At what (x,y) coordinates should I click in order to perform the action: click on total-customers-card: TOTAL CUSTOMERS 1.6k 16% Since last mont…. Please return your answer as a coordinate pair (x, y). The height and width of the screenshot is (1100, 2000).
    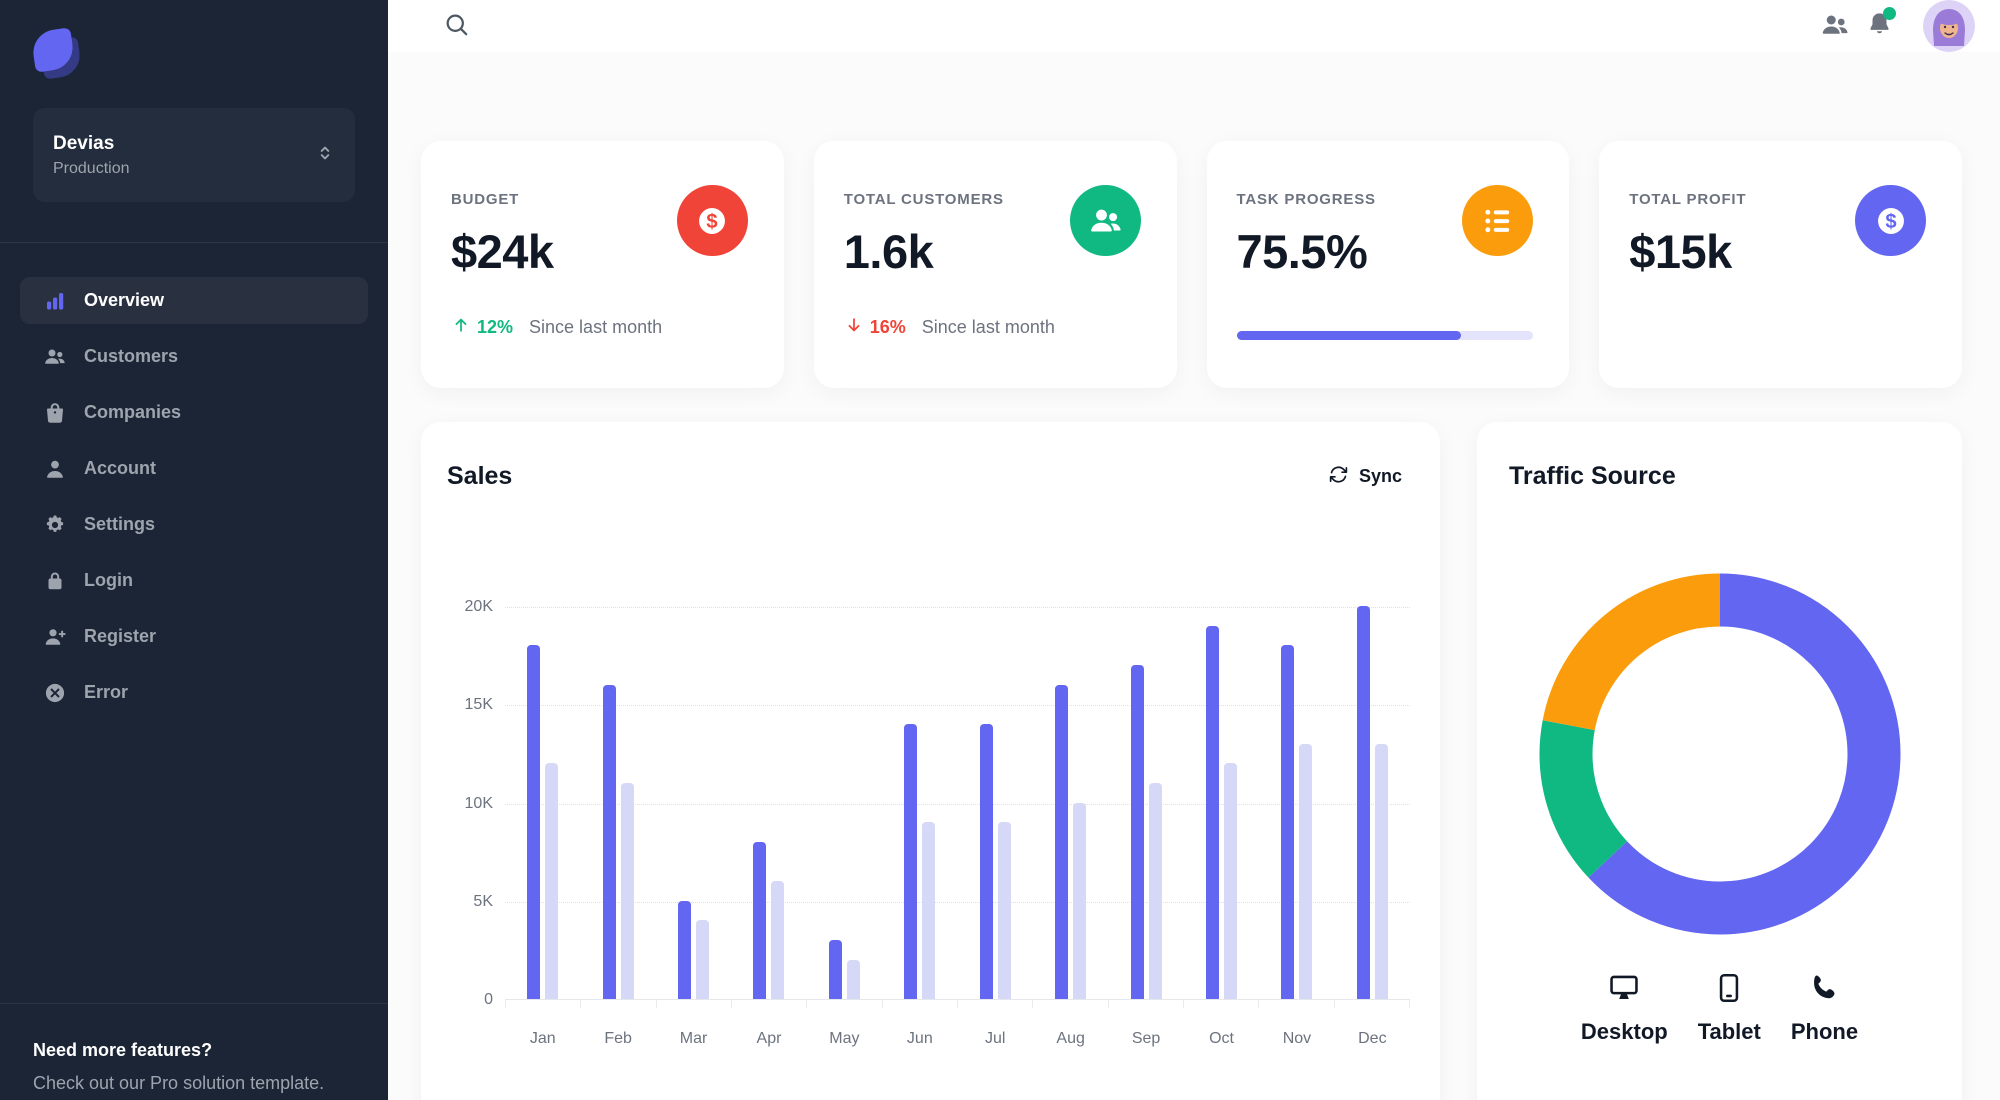
    Looking at the image, I should click on (995, 264).